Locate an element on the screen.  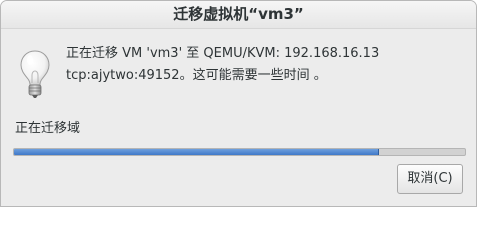
dialog-title: 迁移虚拟机“vm3” is located at coordinates (238, 14).